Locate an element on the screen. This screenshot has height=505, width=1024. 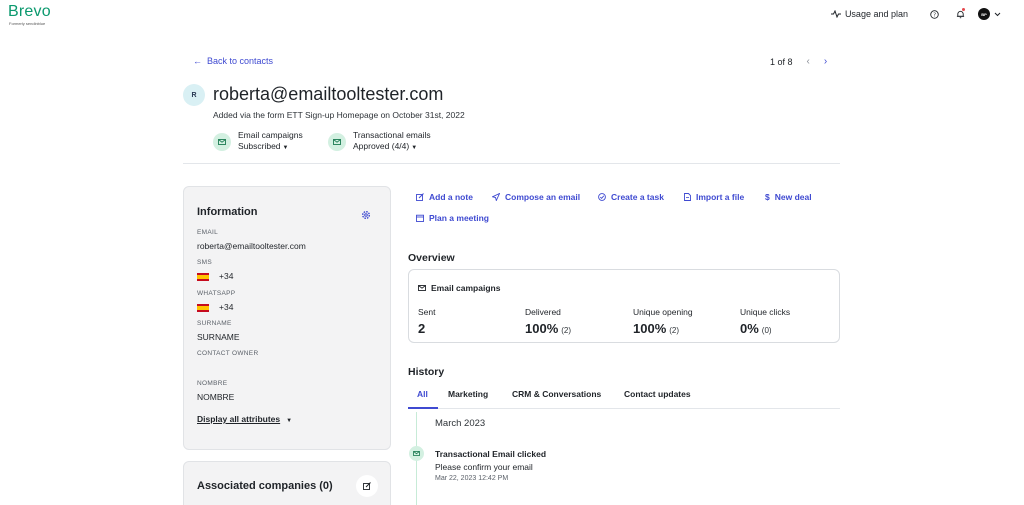
edit-note-icon is located at coordinates (420, 197).